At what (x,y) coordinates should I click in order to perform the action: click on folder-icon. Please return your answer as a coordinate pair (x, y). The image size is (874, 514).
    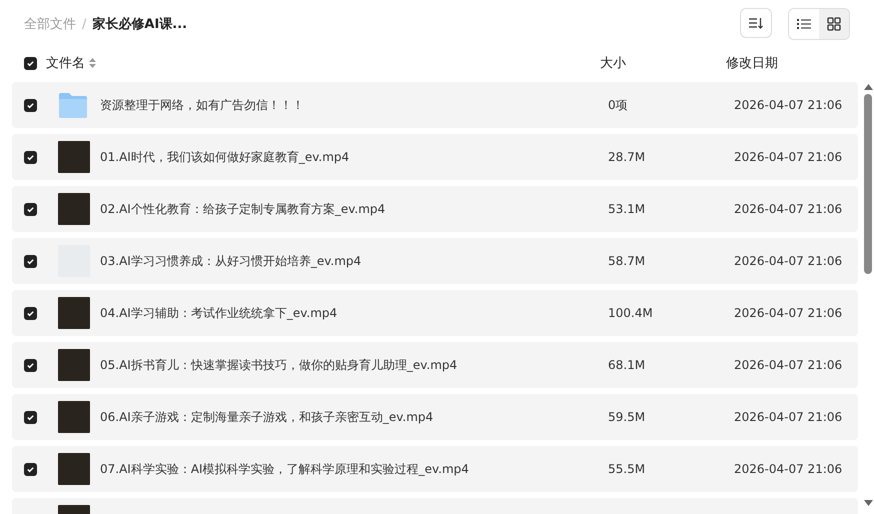
    Looking at the image, I should click on (73, 105).